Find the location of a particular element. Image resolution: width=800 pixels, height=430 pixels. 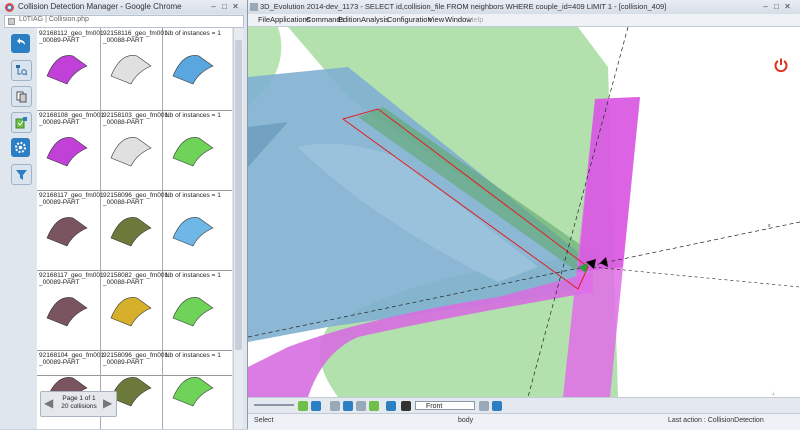

other-part-cell: 92158103_geo_fm001 _00088-PART is located at coordinates (134, 150).